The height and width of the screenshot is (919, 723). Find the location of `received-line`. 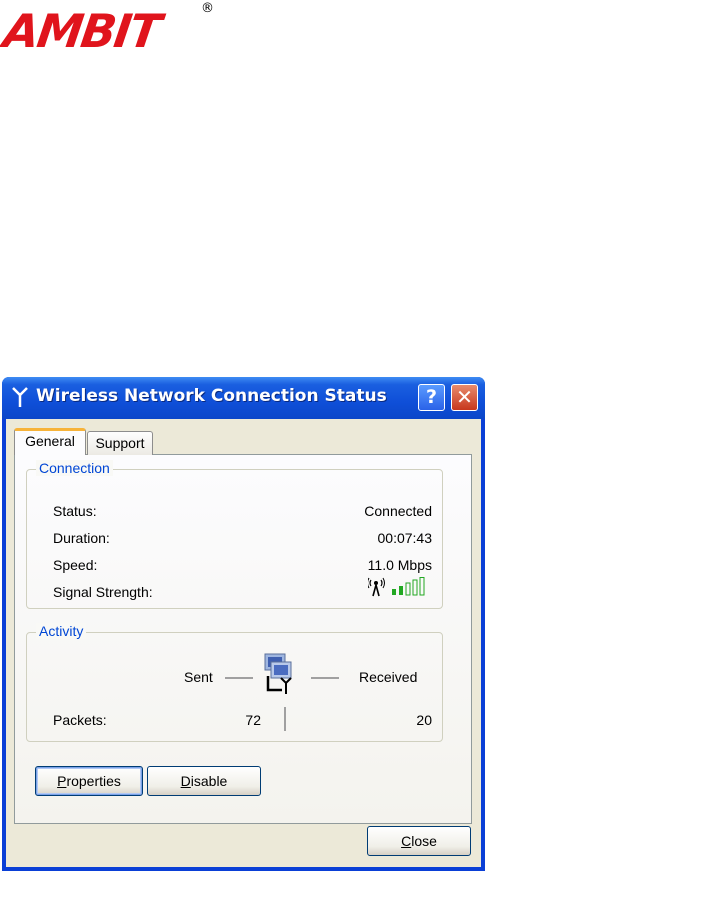

received-line is located at coordinates (325, 678).